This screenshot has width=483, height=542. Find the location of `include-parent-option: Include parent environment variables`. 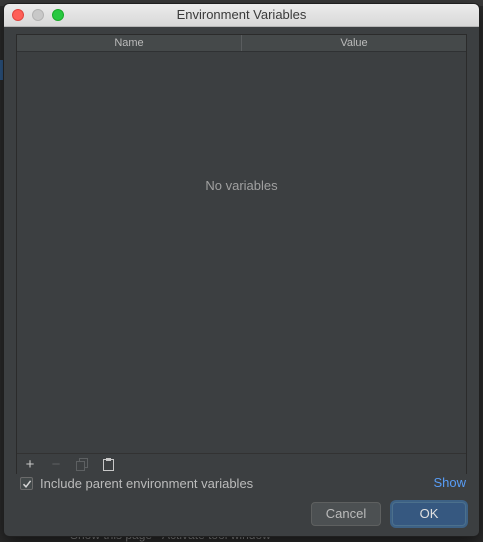

include-parent-option: Include parent environment variables is located at coordinates (136, 483).